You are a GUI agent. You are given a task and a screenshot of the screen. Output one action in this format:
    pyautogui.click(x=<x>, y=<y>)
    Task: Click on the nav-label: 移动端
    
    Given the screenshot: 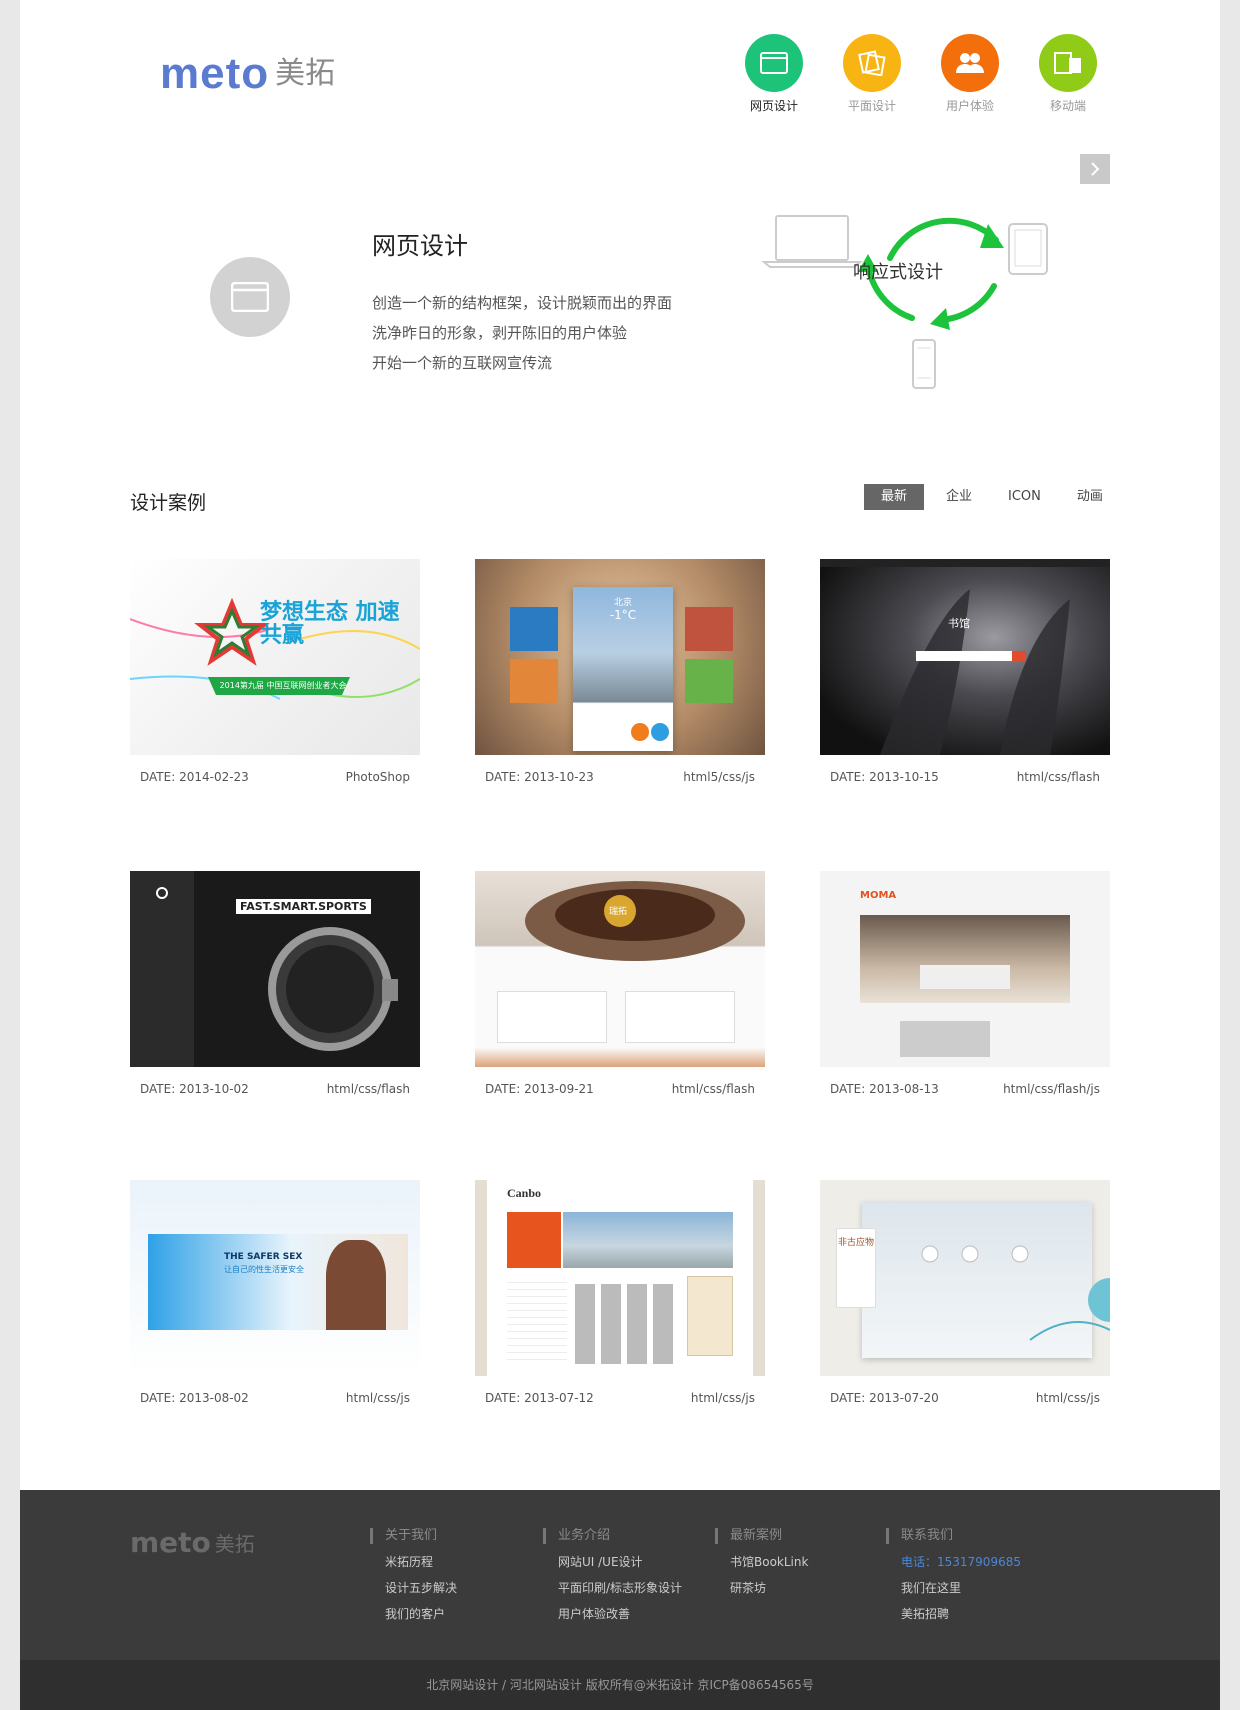 What is the action you would take?
    pyautogui.click(x=1067, y=106)
    